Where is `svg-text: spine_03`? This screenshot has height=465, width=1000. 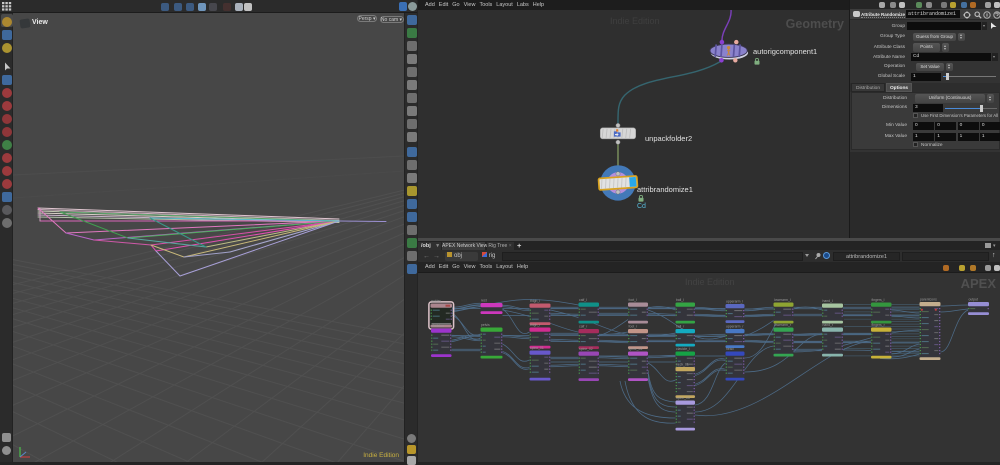 svg-text: spine_03 is located at coordinates (636, 349).